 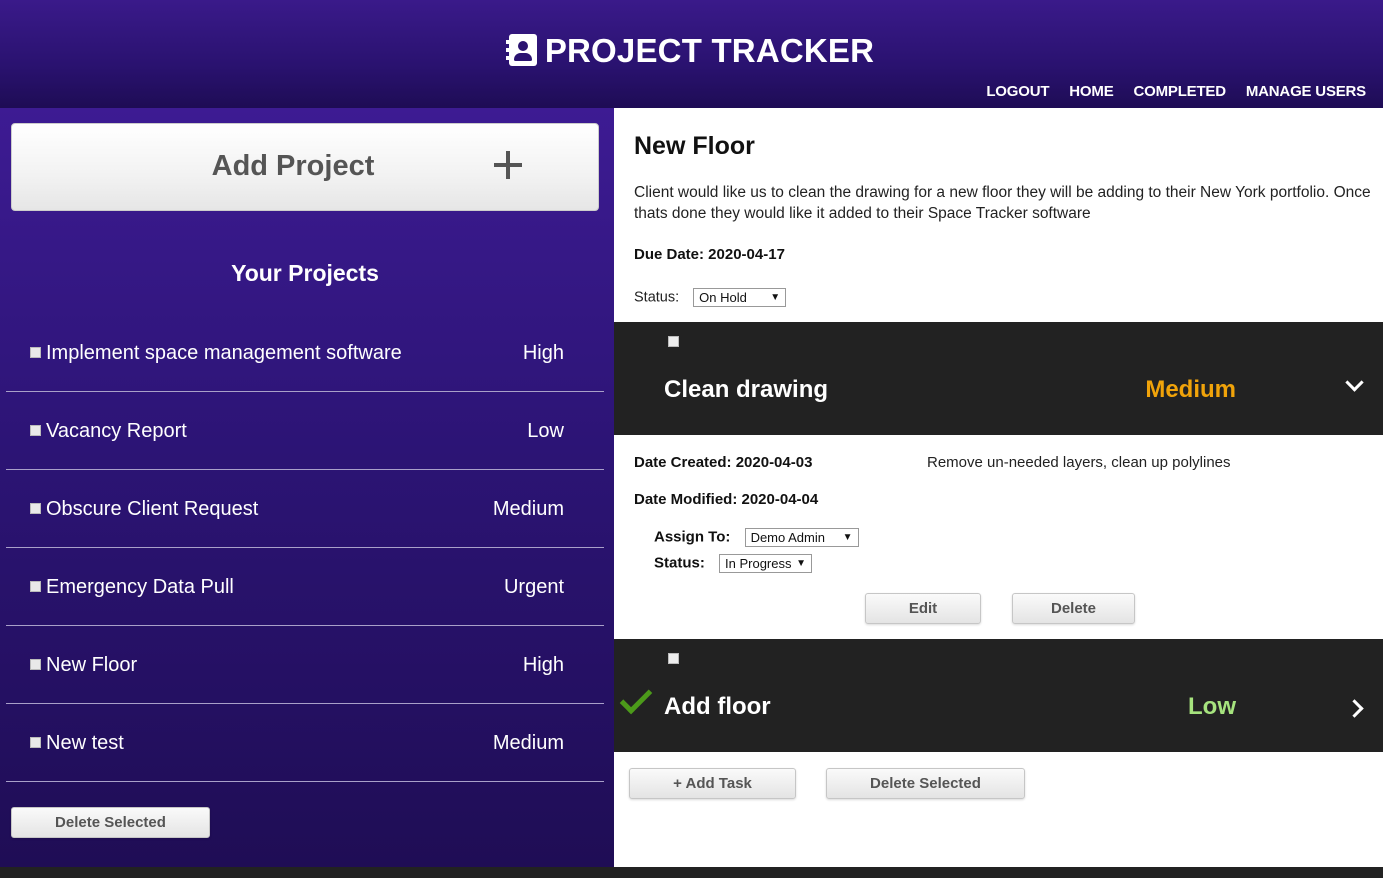 What do you see at coordinates (657, 297) in the screenshot?
I see `project-status-label: Status:` at bounding box center [657, 297].